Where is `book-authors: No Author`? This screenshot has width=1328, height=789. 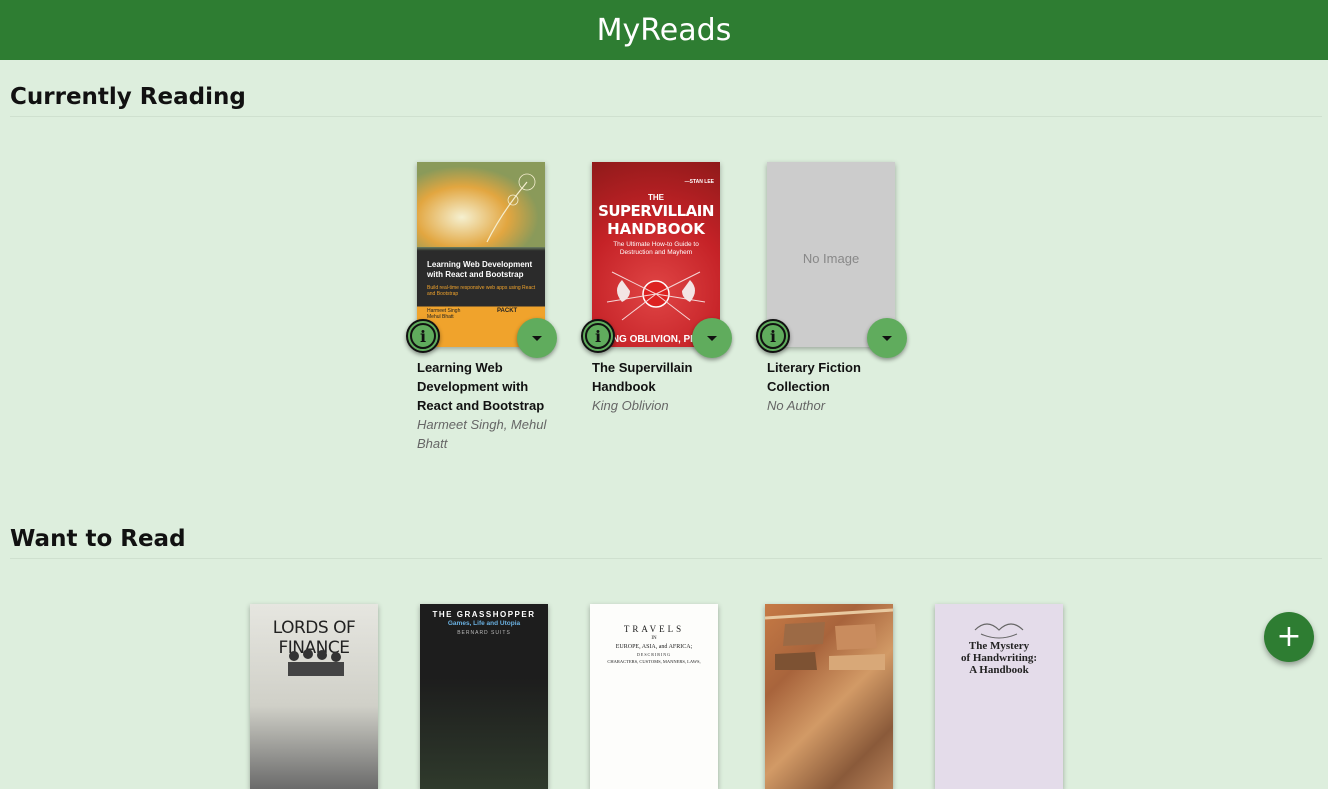
book-authors: No Author is located at coordinates (796, 405).